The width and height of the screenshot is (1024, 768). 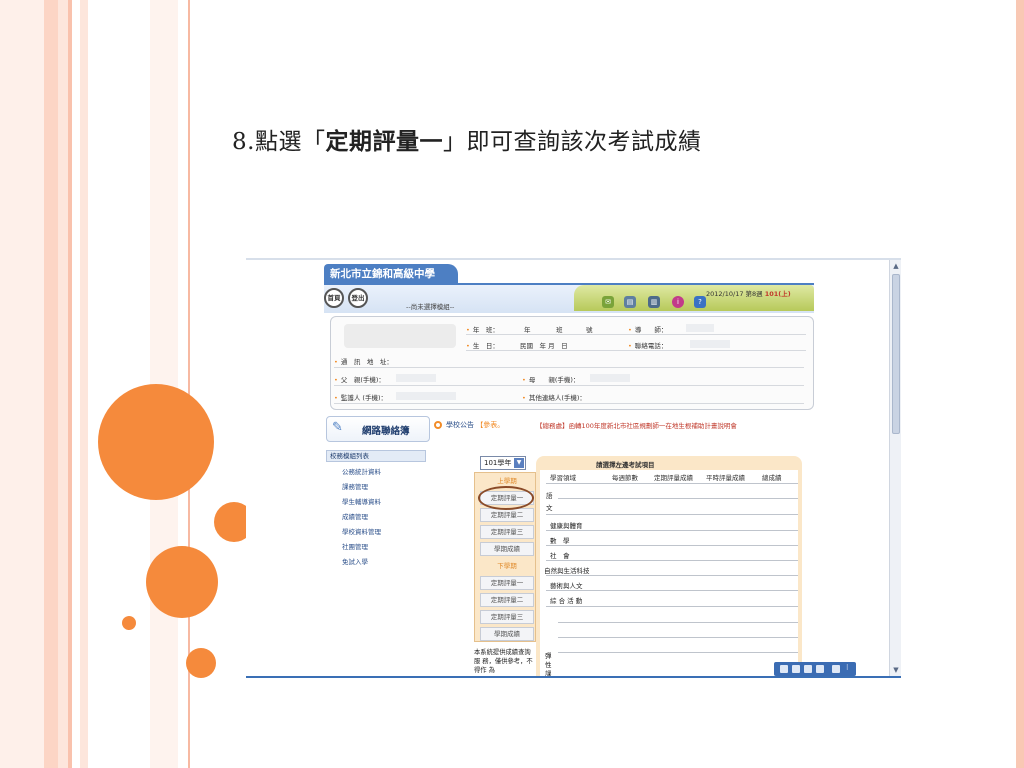 I want to click on nav-item-counseling: 學生輔導資料, so click(x=361, y=501).